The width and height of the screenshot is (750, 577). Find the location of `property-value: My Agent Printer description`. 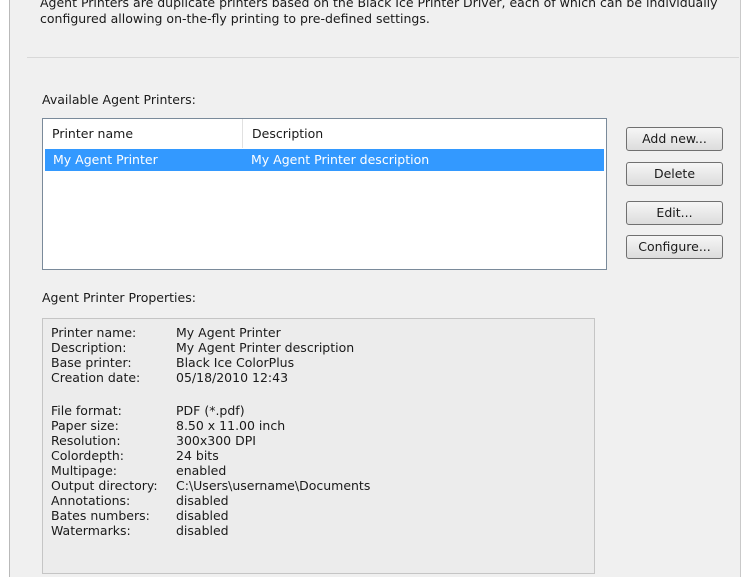

property-value: My Agent Printer description is located at coordinates (265, 347).